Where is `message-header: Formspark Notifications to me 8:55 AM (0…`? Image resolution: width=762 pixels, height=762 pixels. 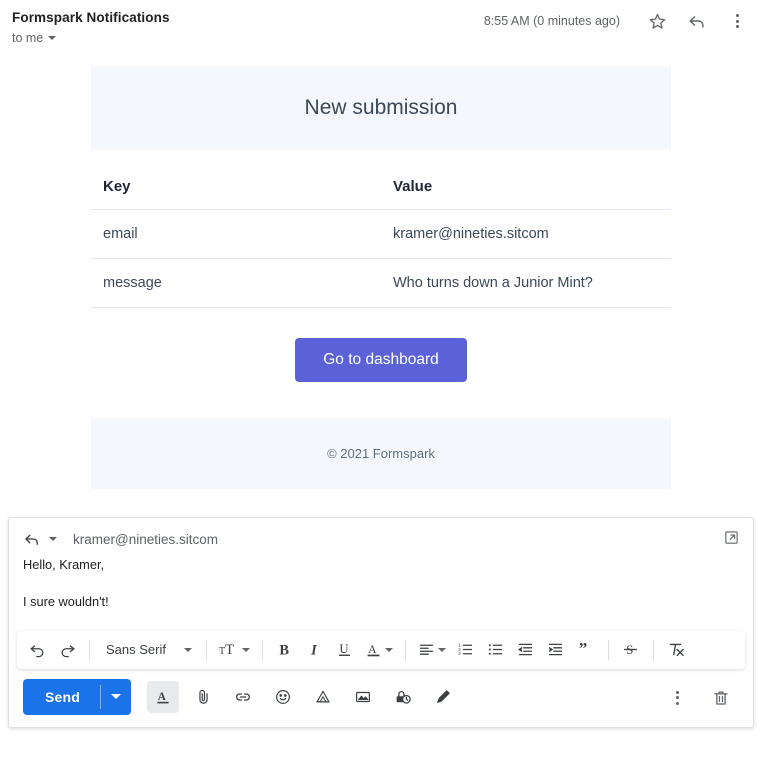 message-header: Formspark Notifications to me 8:55 AM (0… is located at coordinates (381, 29).